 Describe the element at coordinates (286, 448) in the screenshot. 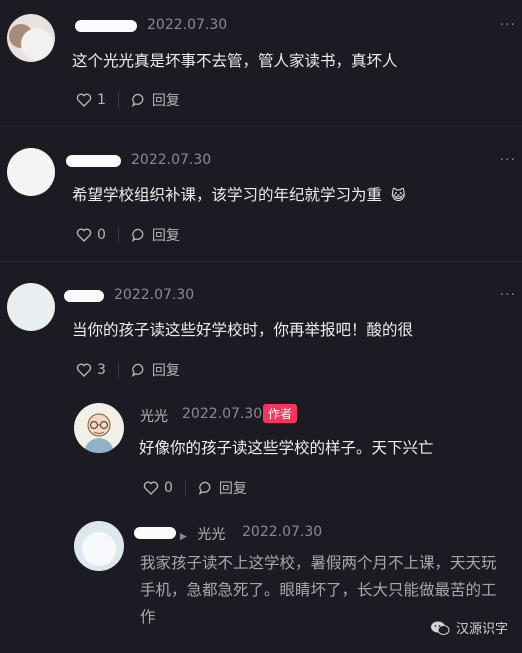

I see `comment-text: 好像你的孩子读这些学校的样子。天下兴亡` at that location.